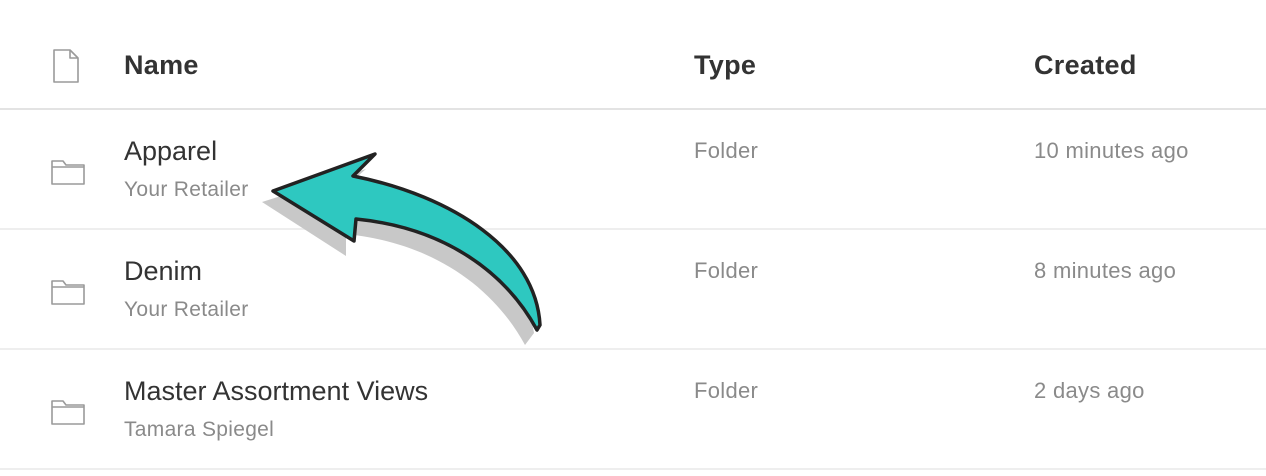 This screenshot has height=476, width=1266. I want to click on file-icon, so click(66, 66).